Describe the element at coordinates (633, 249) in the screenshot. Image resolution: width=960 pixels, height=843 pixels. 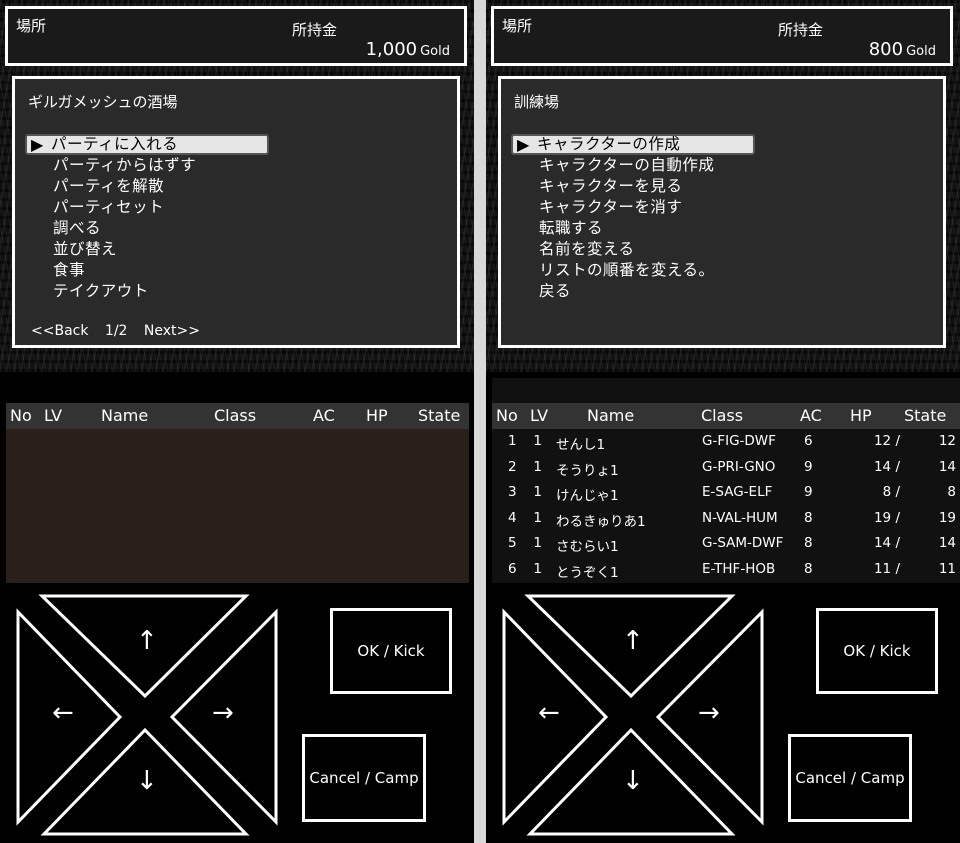
I see `menu-item-rename: 名前を変える` at that location.